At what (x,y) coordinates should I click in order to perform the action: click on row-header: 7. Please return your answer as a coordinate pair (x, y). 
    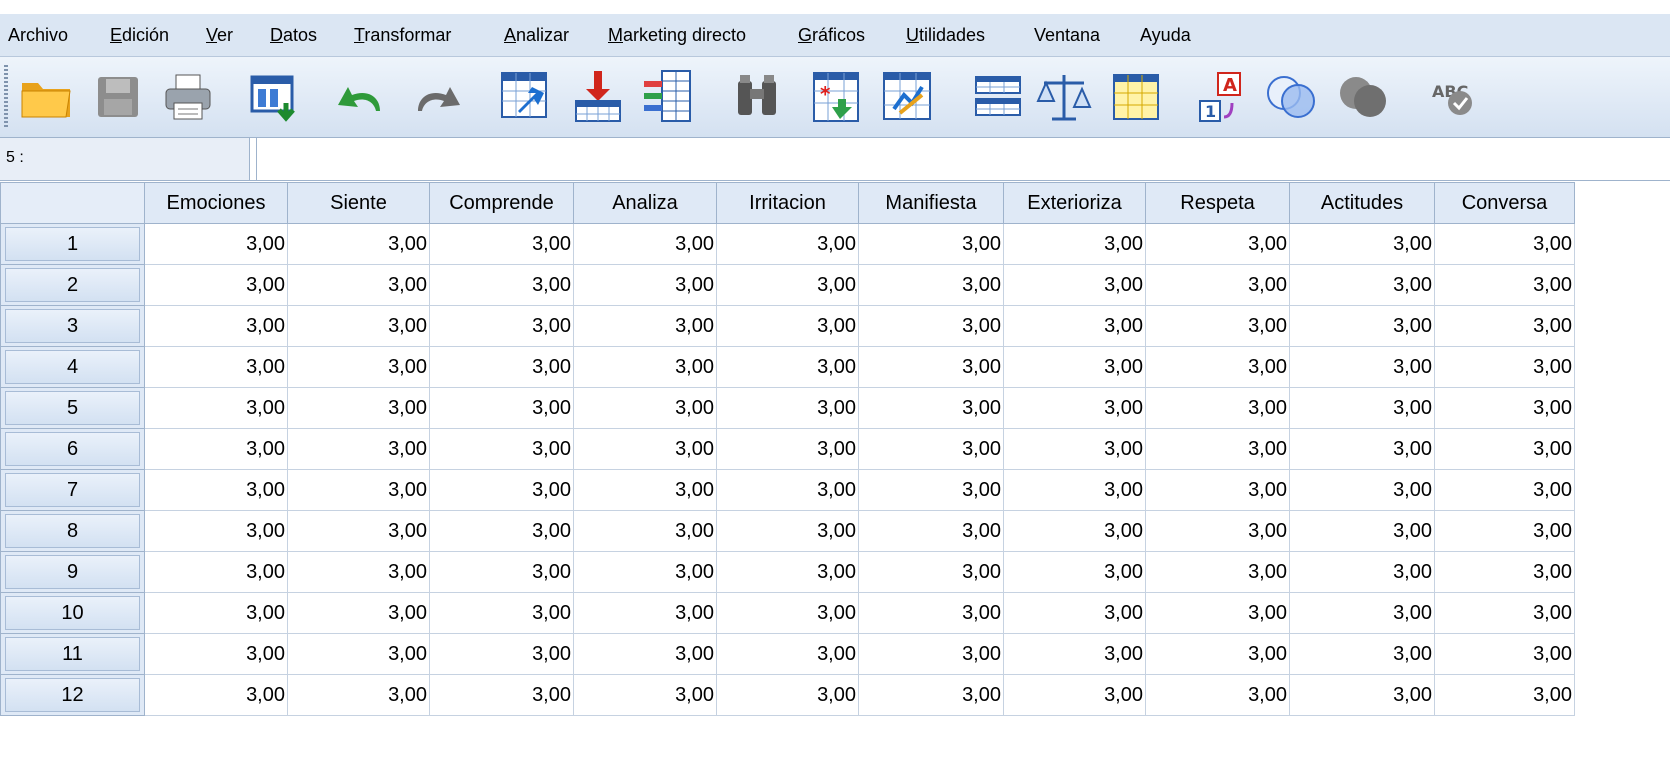
    Looking at the image, I should click on (72, 490).